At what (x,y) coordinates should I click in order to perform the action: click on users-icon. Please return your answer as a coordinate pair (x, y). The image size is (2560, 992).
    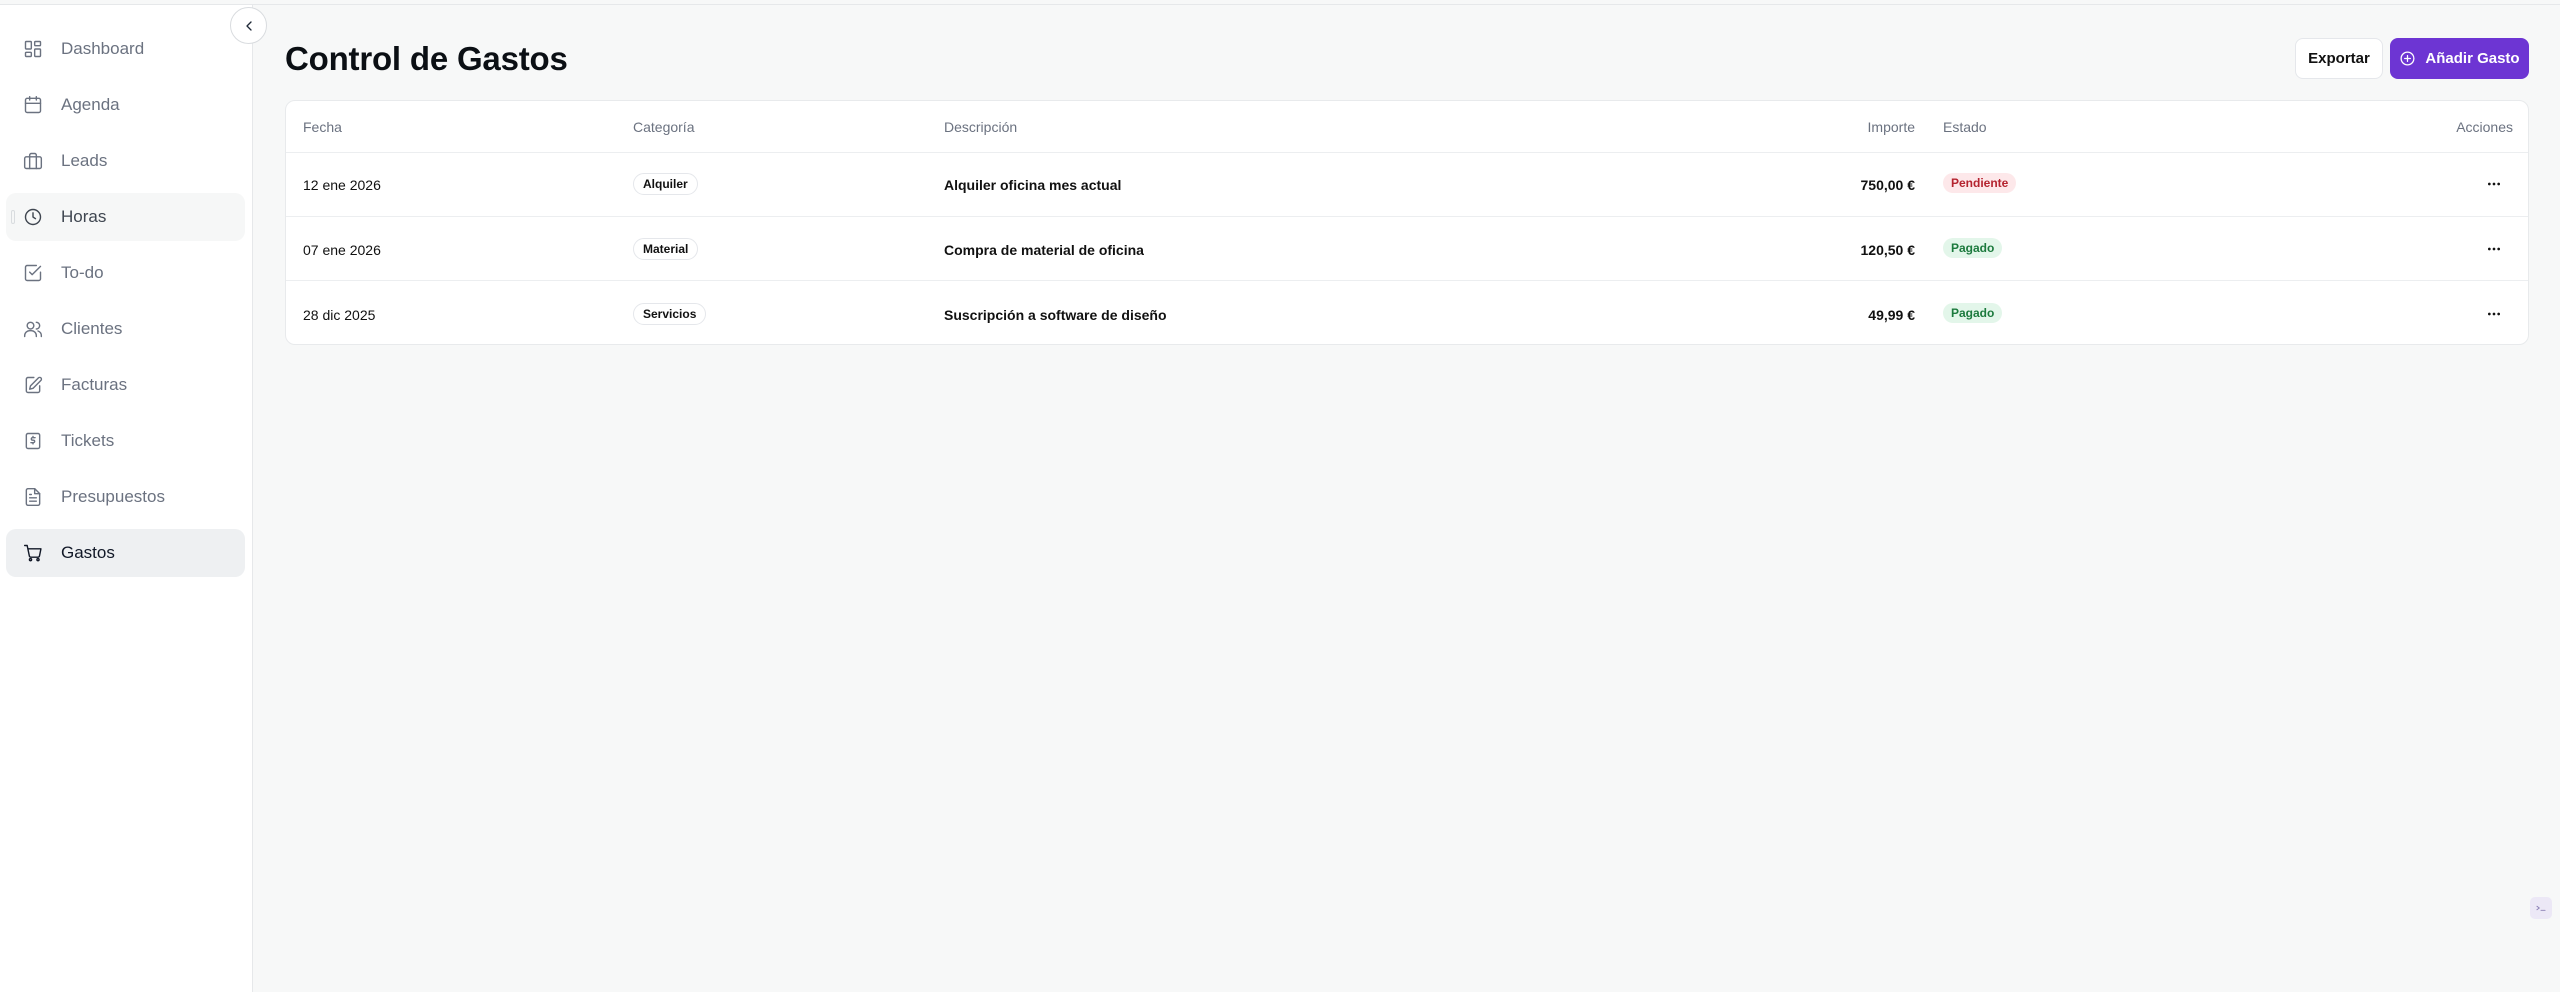
    Looking at the image, I should click on (33, 329).